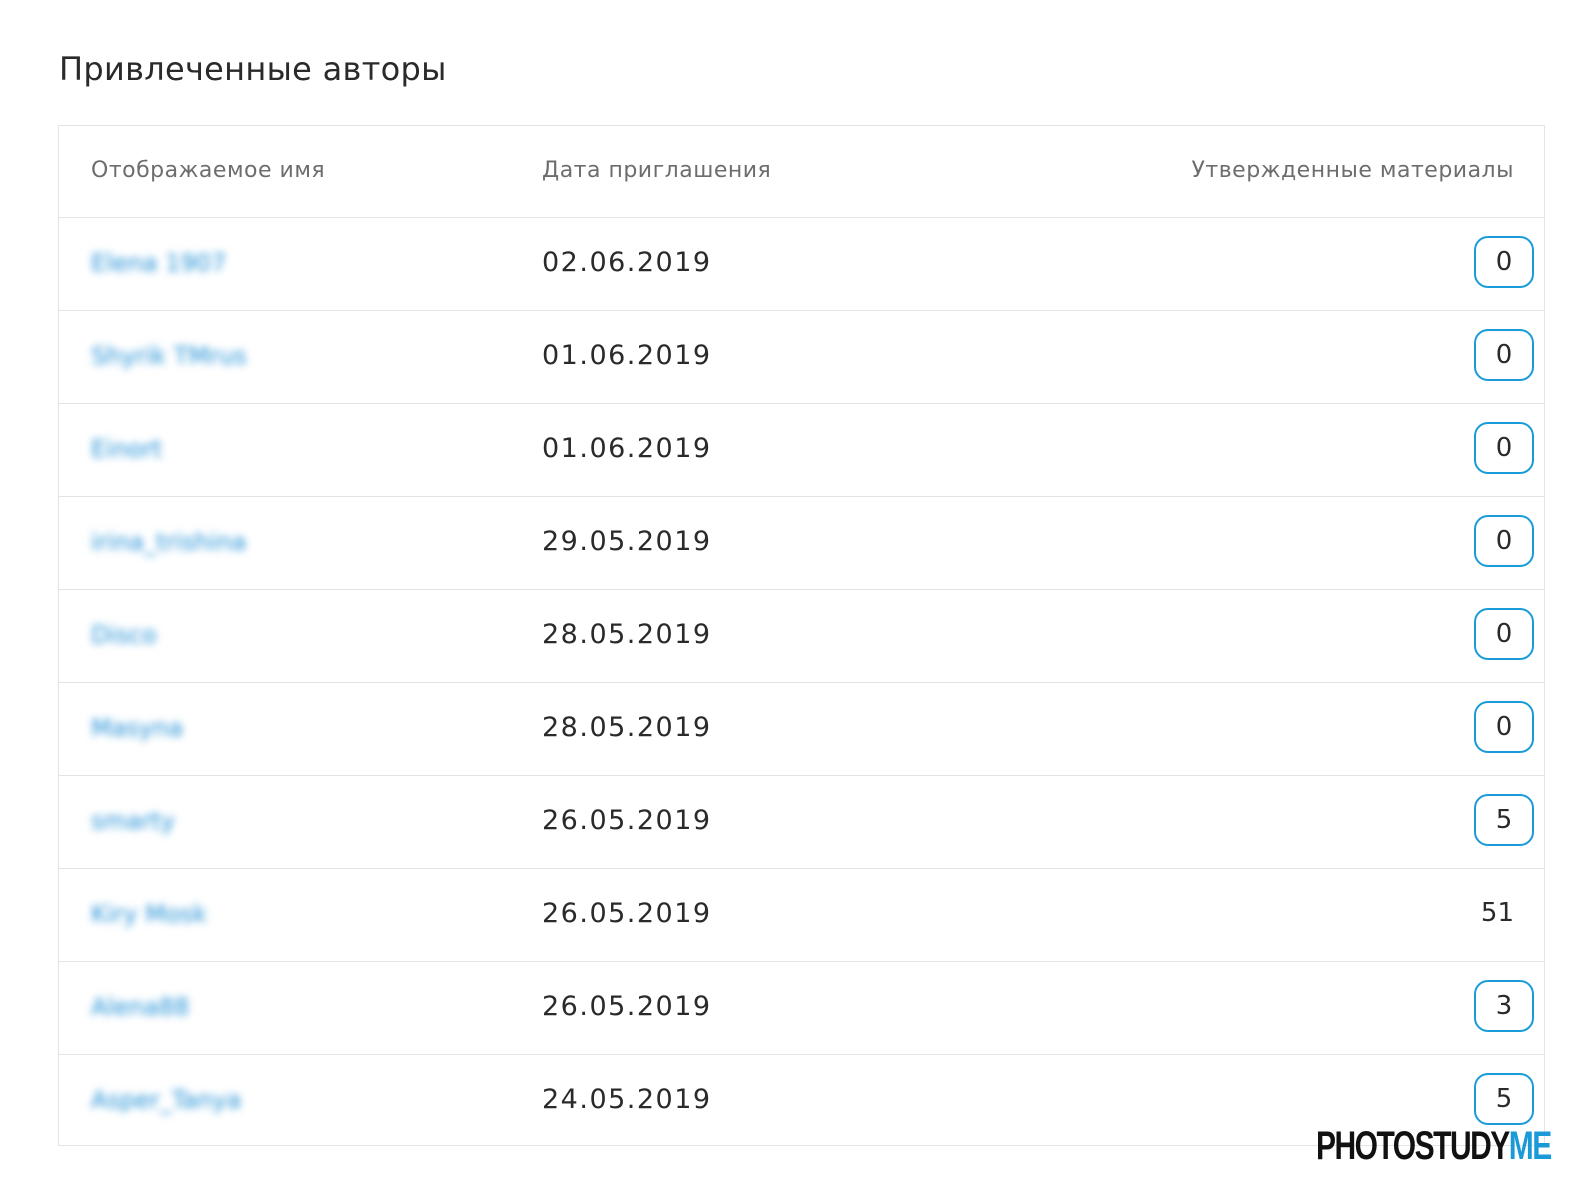  I want to click on table-row: Disco 28.05.2019 0, so click(801, 636).